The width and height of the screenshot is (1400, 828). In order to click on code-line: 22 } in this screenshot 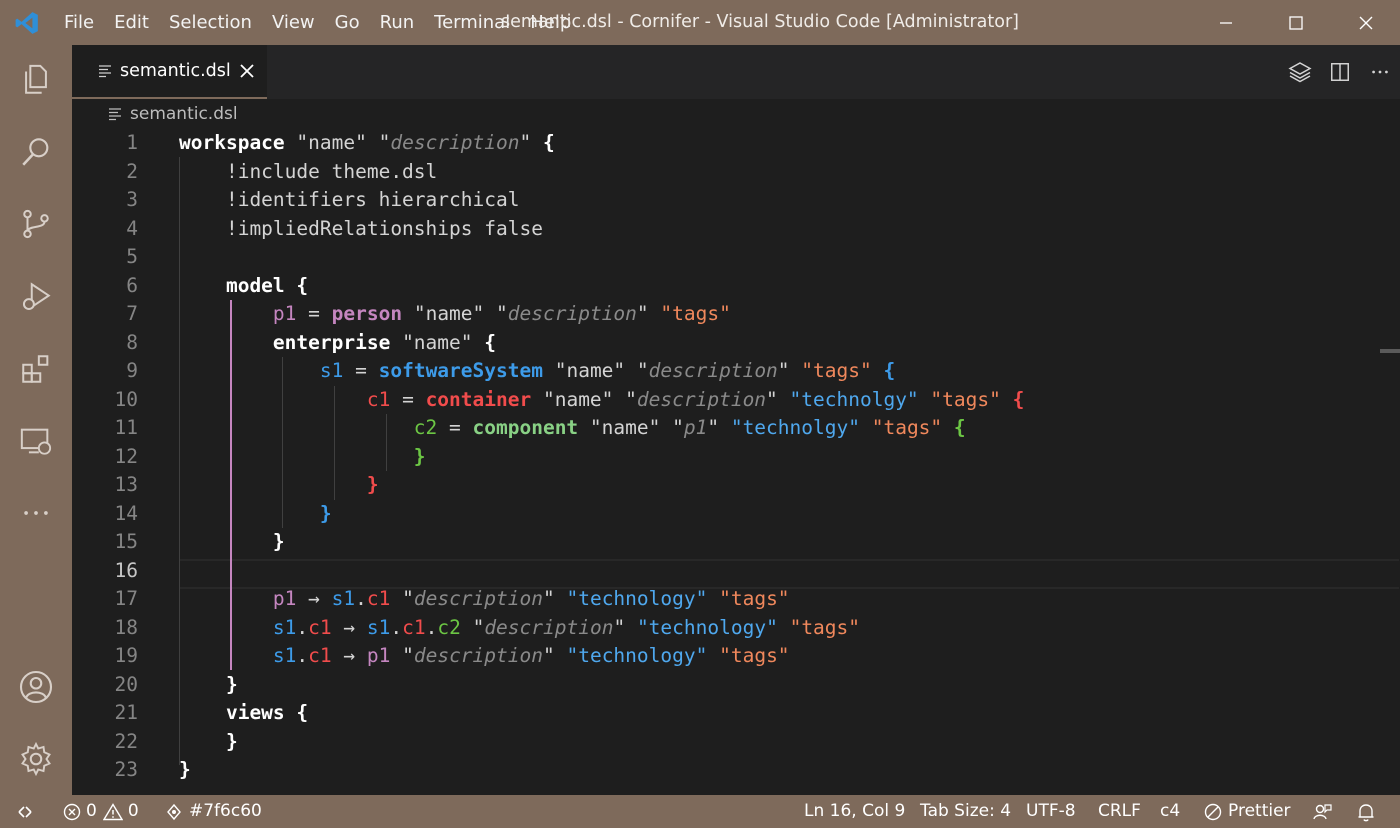, I will do `click(727, 742)`.